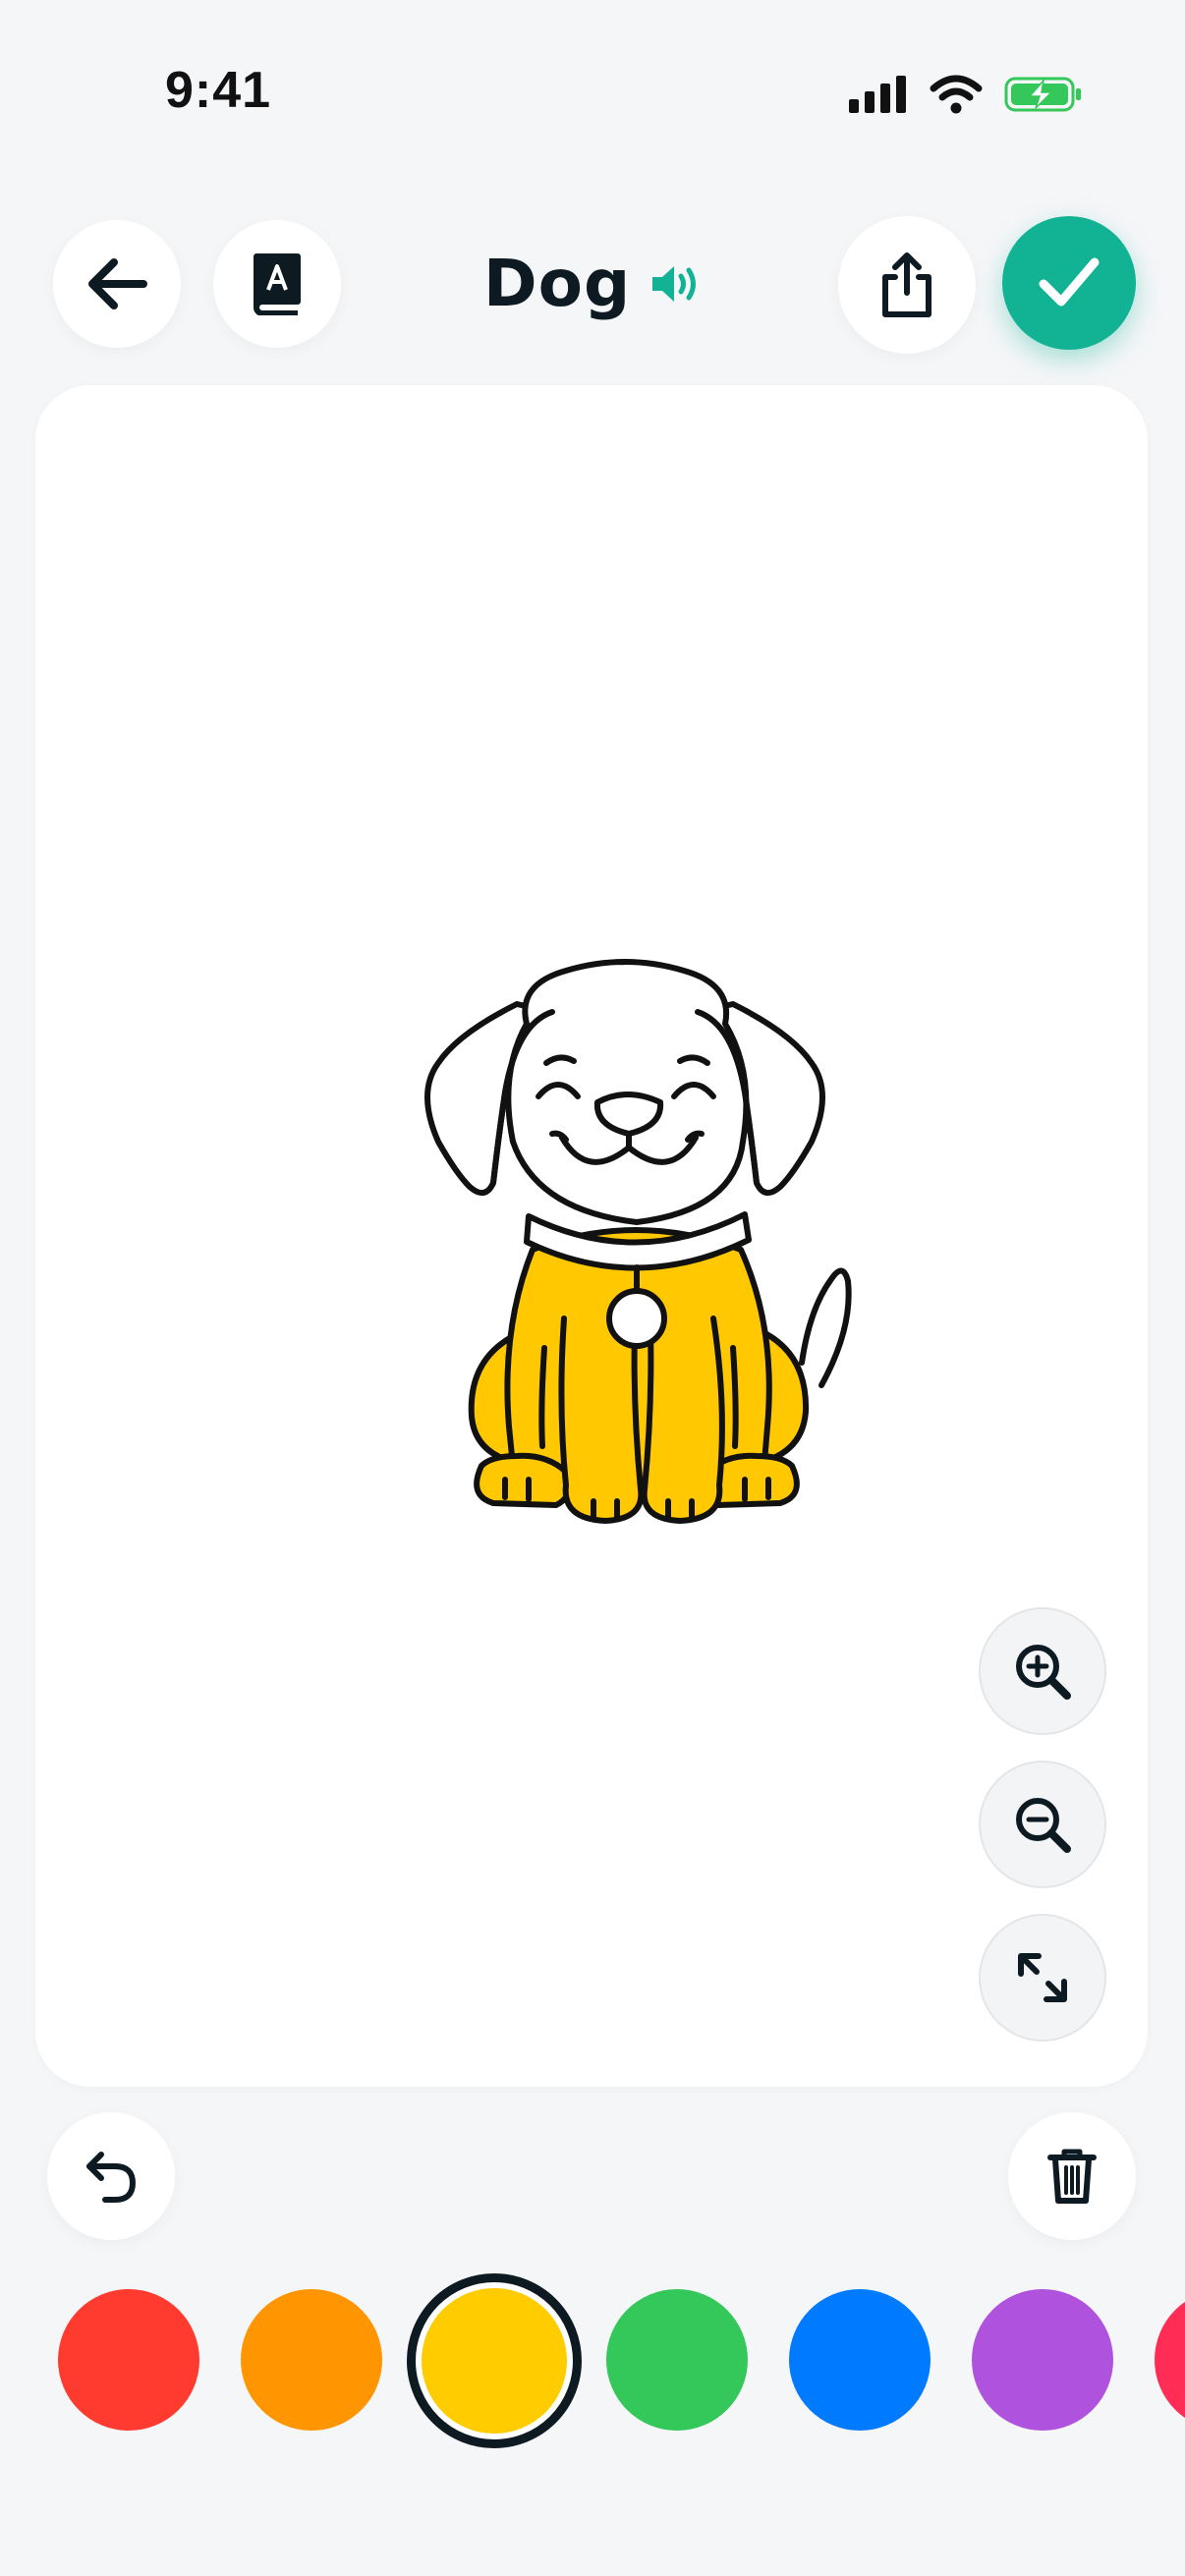  Describe the element at coordinates (495, 2360) in the screenshot. I see `color-swatch-yellow-selected` at that location.